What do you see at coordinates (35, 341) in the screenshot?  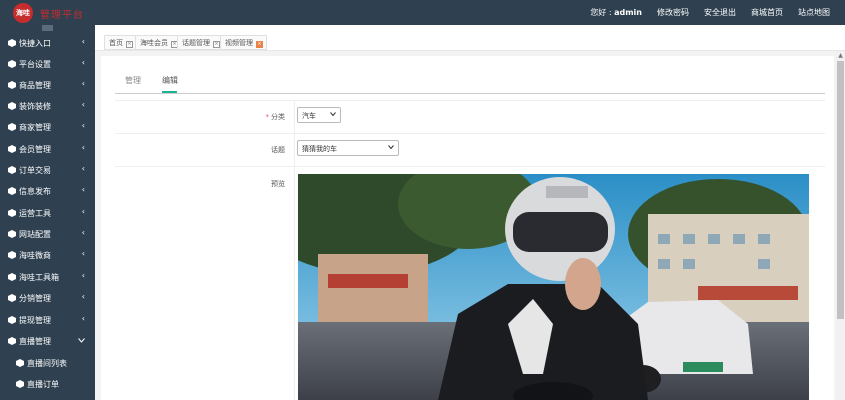 I see `sidebar-item-label: 直播管理` at bounding box center [35, 341].